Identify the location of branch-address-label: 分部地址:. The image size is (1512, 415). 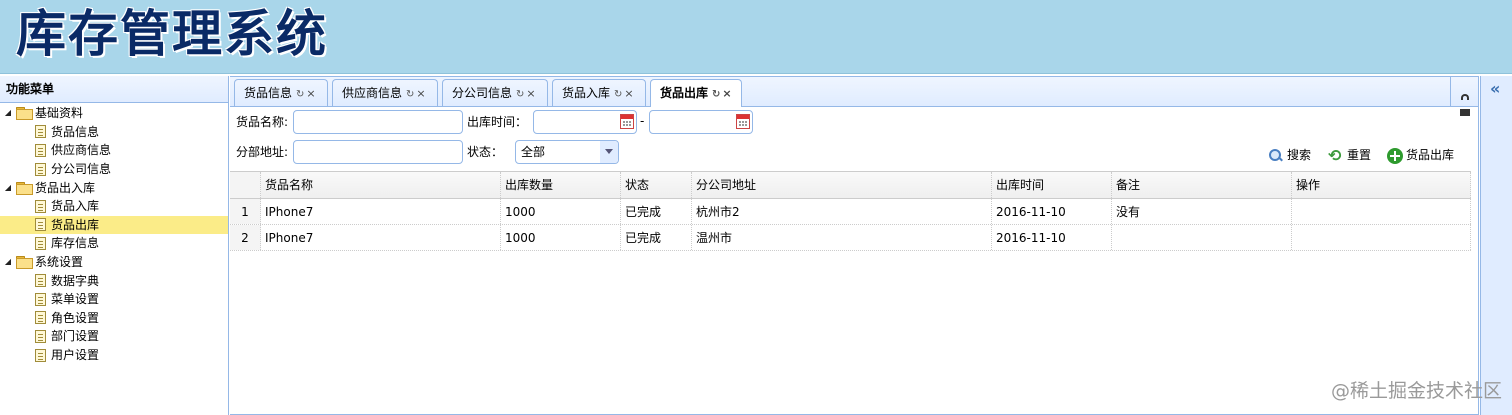
(262, 152).